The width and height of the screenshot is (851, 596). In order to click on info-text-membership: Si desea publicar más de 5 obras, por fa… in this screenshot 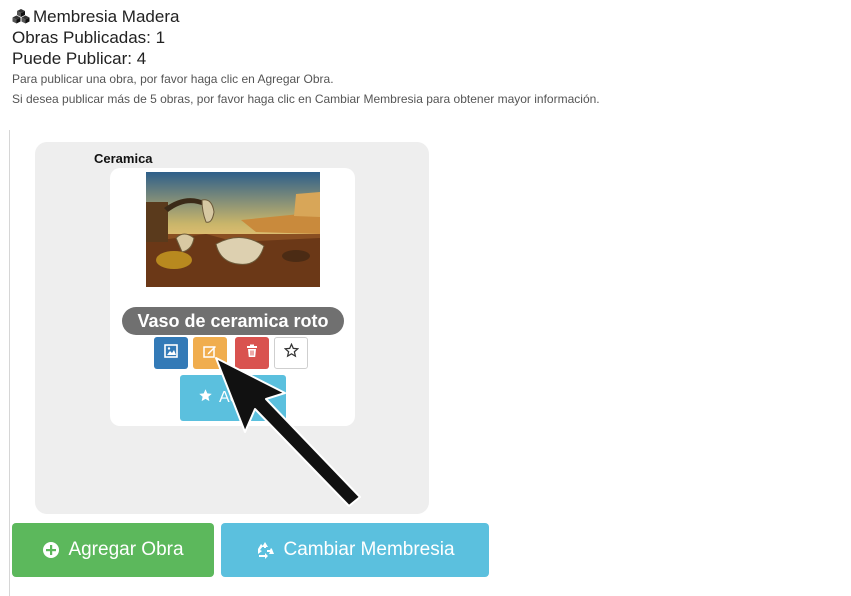, I will do `click(306, 99)`.